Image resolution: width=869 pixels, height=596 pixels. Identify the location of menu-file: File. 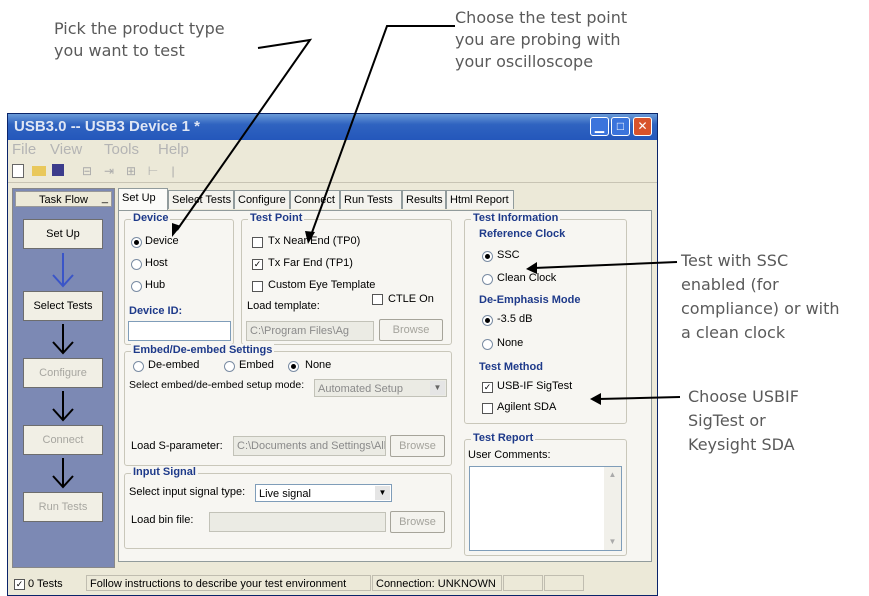
(24, 149).